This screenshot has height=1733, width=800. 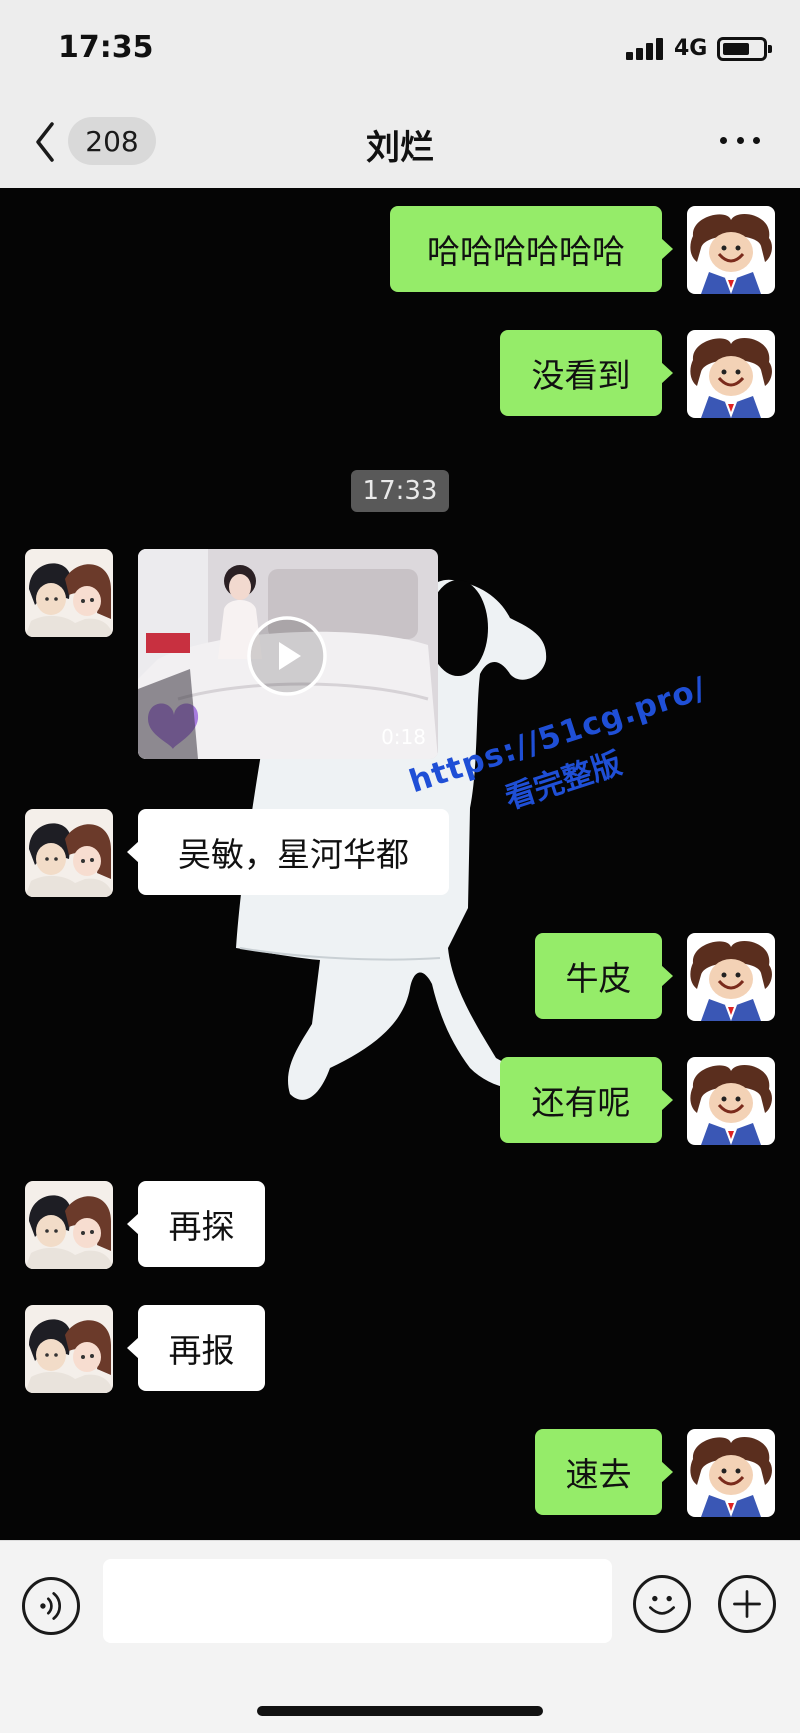 I want to click on input-bar, so click(x=400, y=1636).